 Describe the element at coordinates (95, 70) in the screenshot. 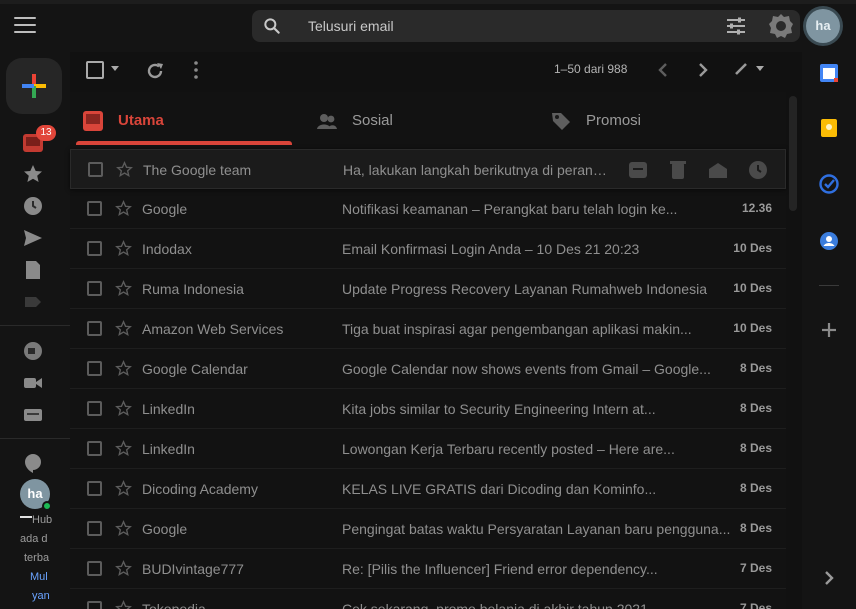

I see `select-all-checkbox` at that location.